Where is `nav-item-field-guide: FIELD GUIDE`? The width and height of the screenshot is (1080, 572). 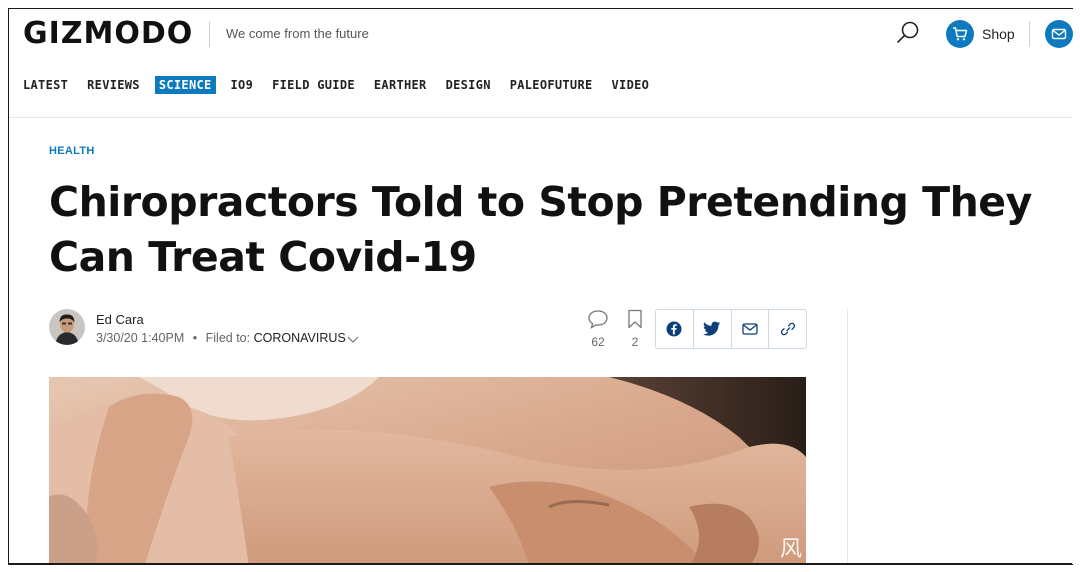 nav-item-field-guide: FIELD GUIDE is located at coordinates (313, 85).